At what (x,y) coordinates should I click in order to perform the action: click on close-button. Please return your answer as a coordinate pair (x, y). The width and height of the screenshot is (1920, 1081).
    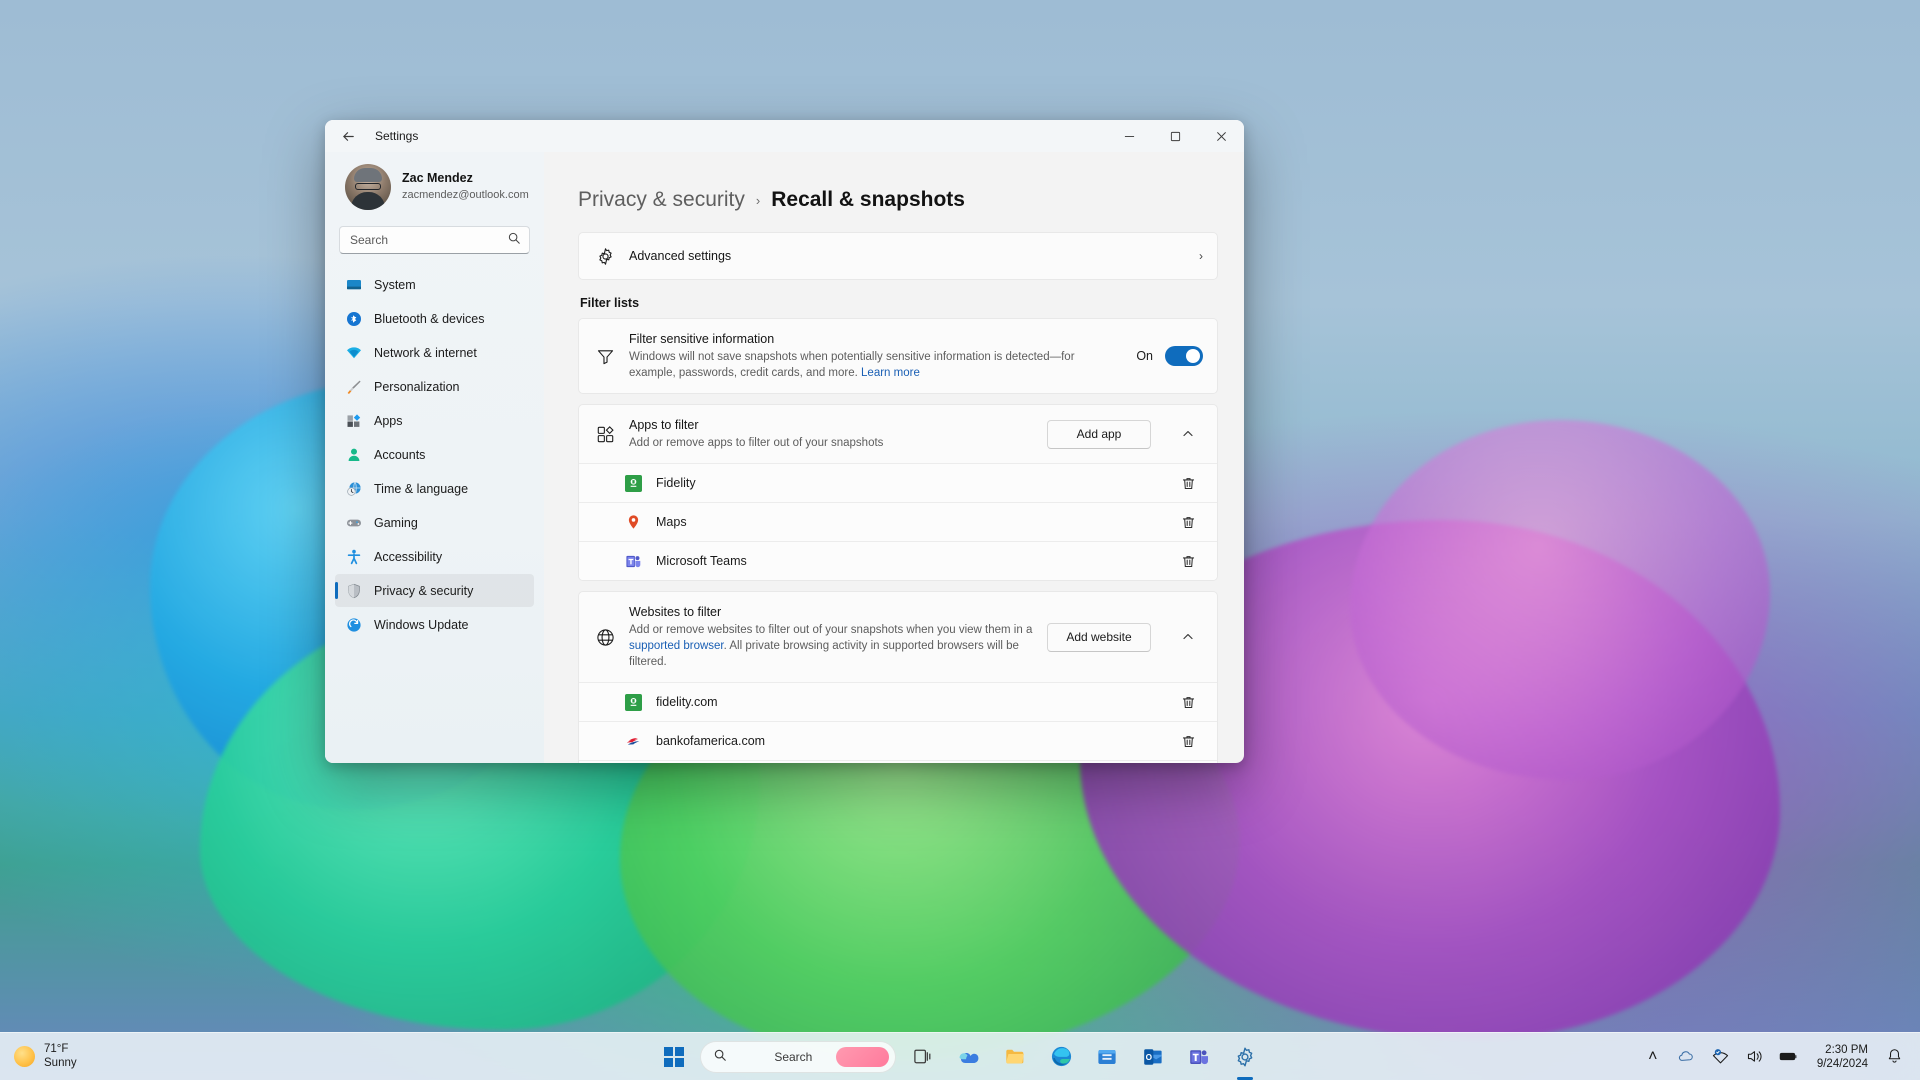
    Looking at the image, I should click on (1221, 136).